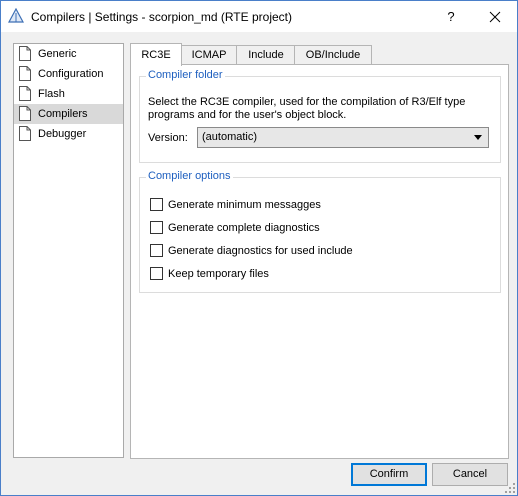  I want to click on sidebar-item-configuration: Configuration, so click(68, 74).